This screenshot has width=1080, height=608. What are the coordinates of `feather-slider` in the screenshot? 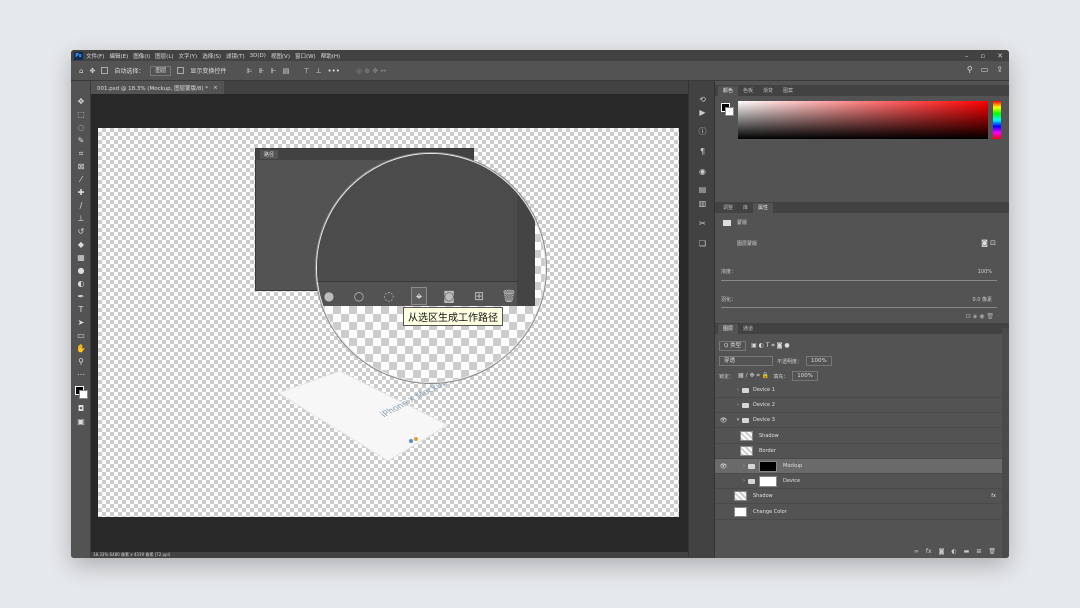 It's located at (859, 307).